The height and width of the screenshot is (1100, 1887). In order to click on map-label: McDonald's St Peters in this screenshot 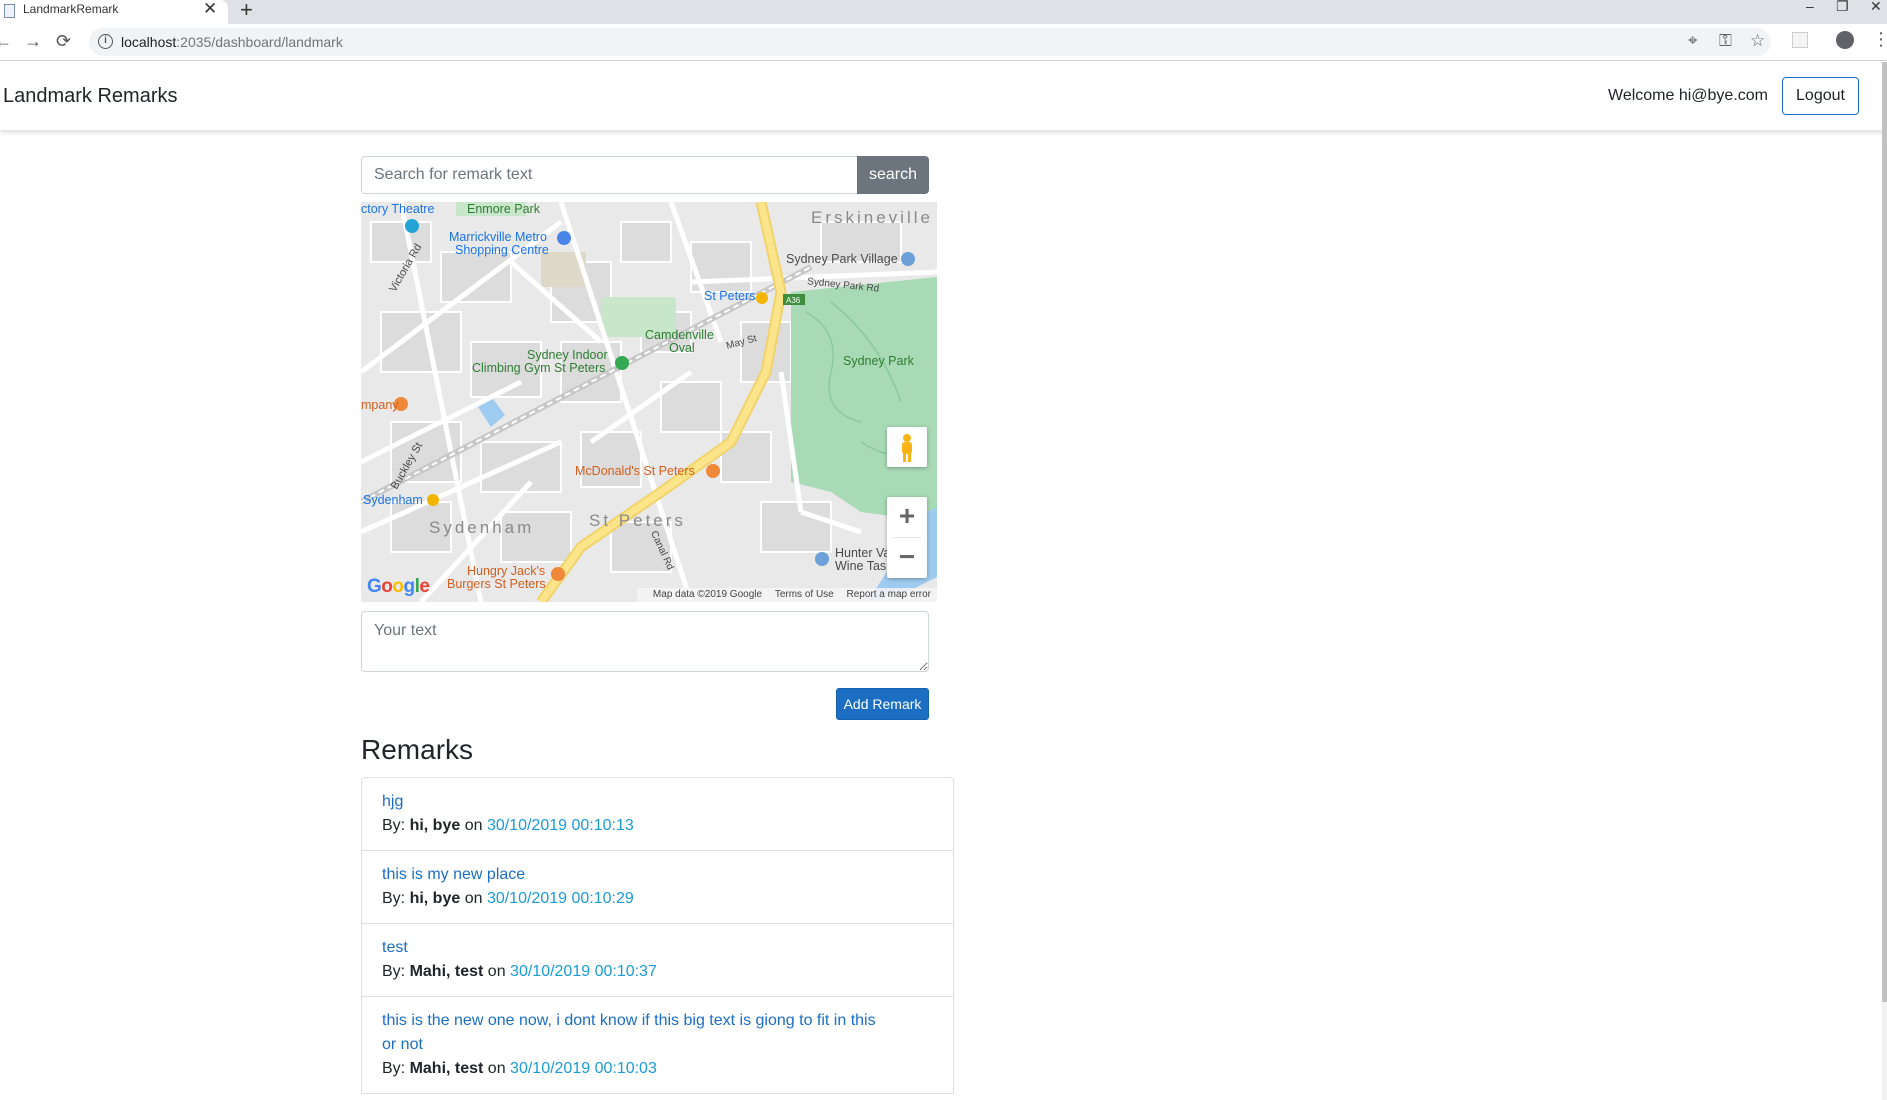, I will do `click(635, 471)`.